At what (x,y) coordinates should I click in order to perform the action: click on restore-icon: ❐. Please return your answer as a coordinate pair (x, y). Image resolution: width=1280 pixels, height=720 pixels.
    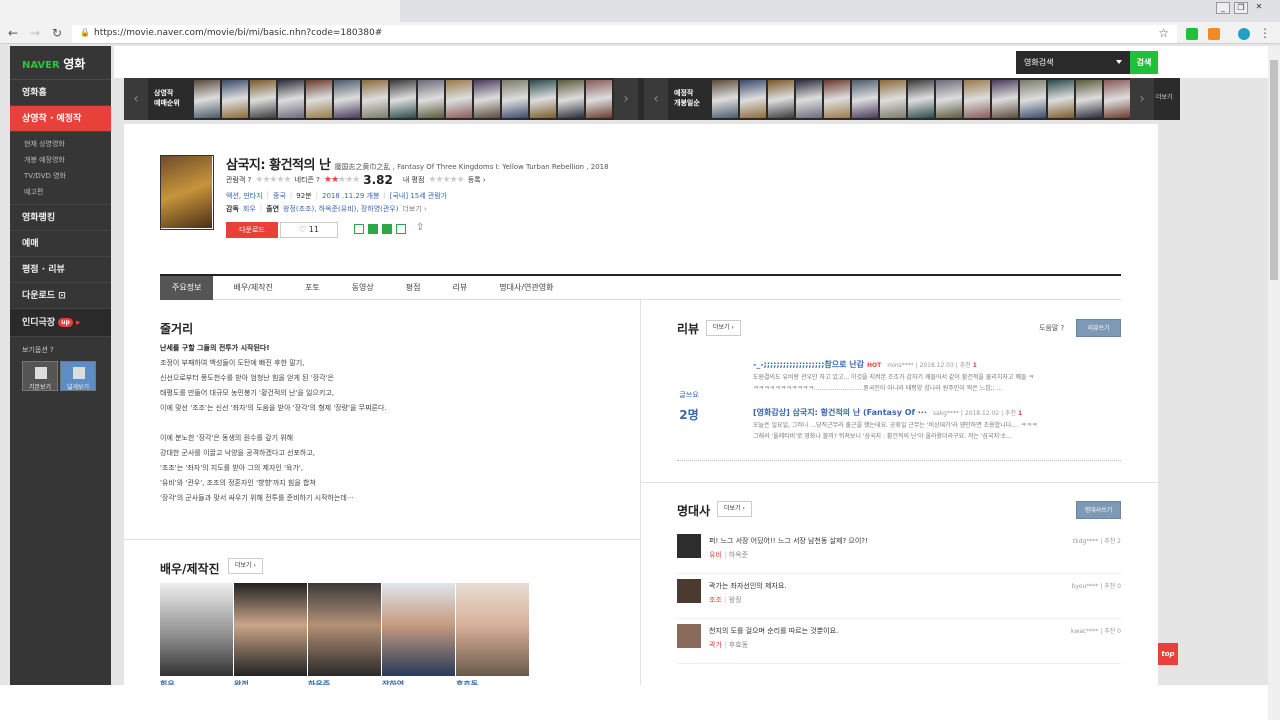
    Looking at the image, I should click on (1241, 8).